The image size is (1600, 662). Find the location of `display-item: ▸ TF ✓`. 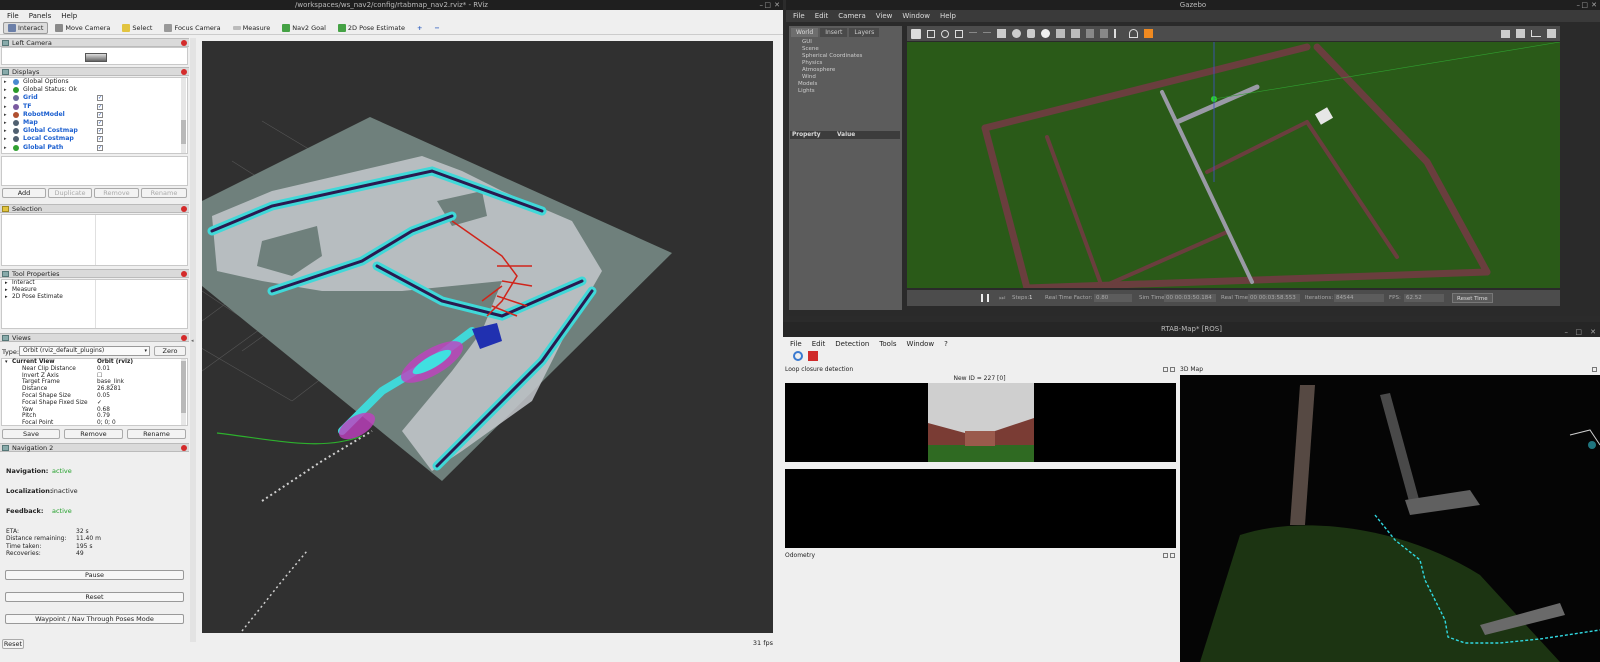

display-item: ▸ TF ✓ is located at coordinates (94, 107).